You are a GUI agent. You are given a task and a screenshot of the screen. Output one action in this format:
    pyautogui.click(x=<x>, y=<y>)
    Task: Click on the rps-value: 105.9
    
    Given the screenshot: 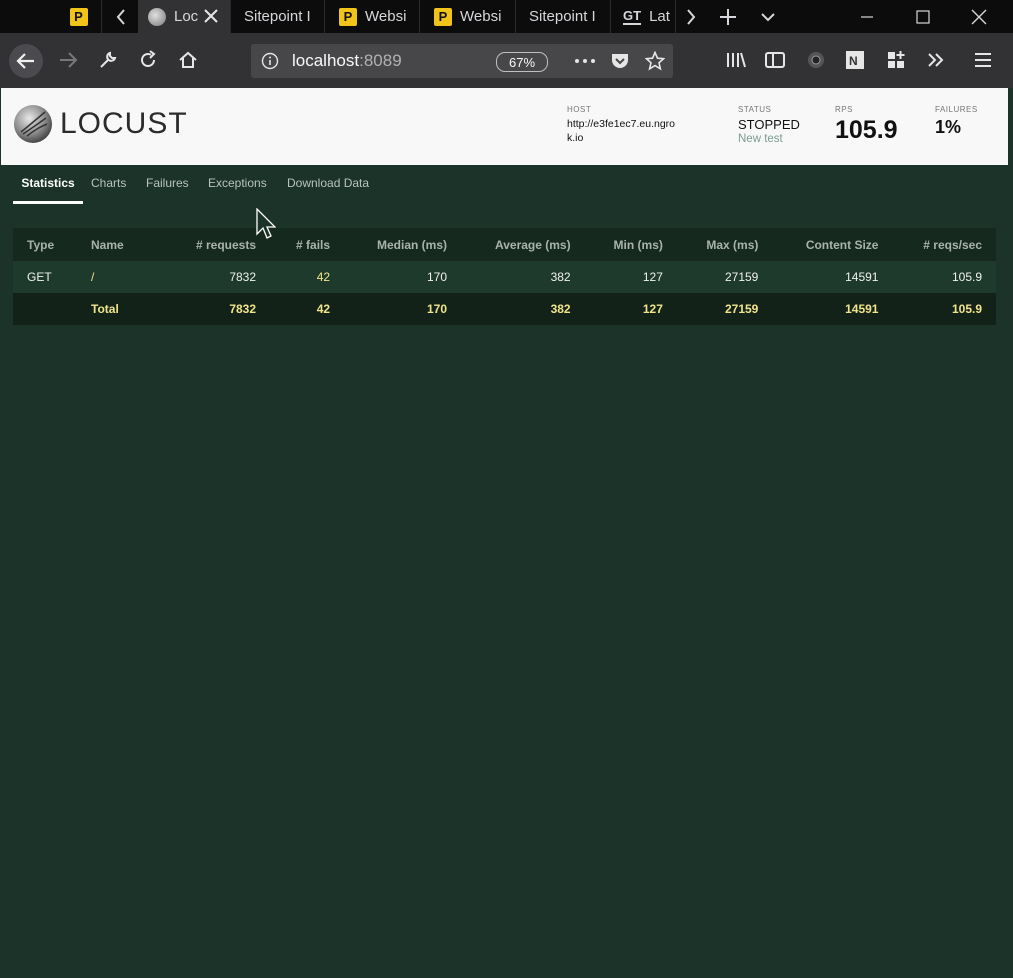 What is the action you would take?
    pyautogui.click(x=866, y=130)
    